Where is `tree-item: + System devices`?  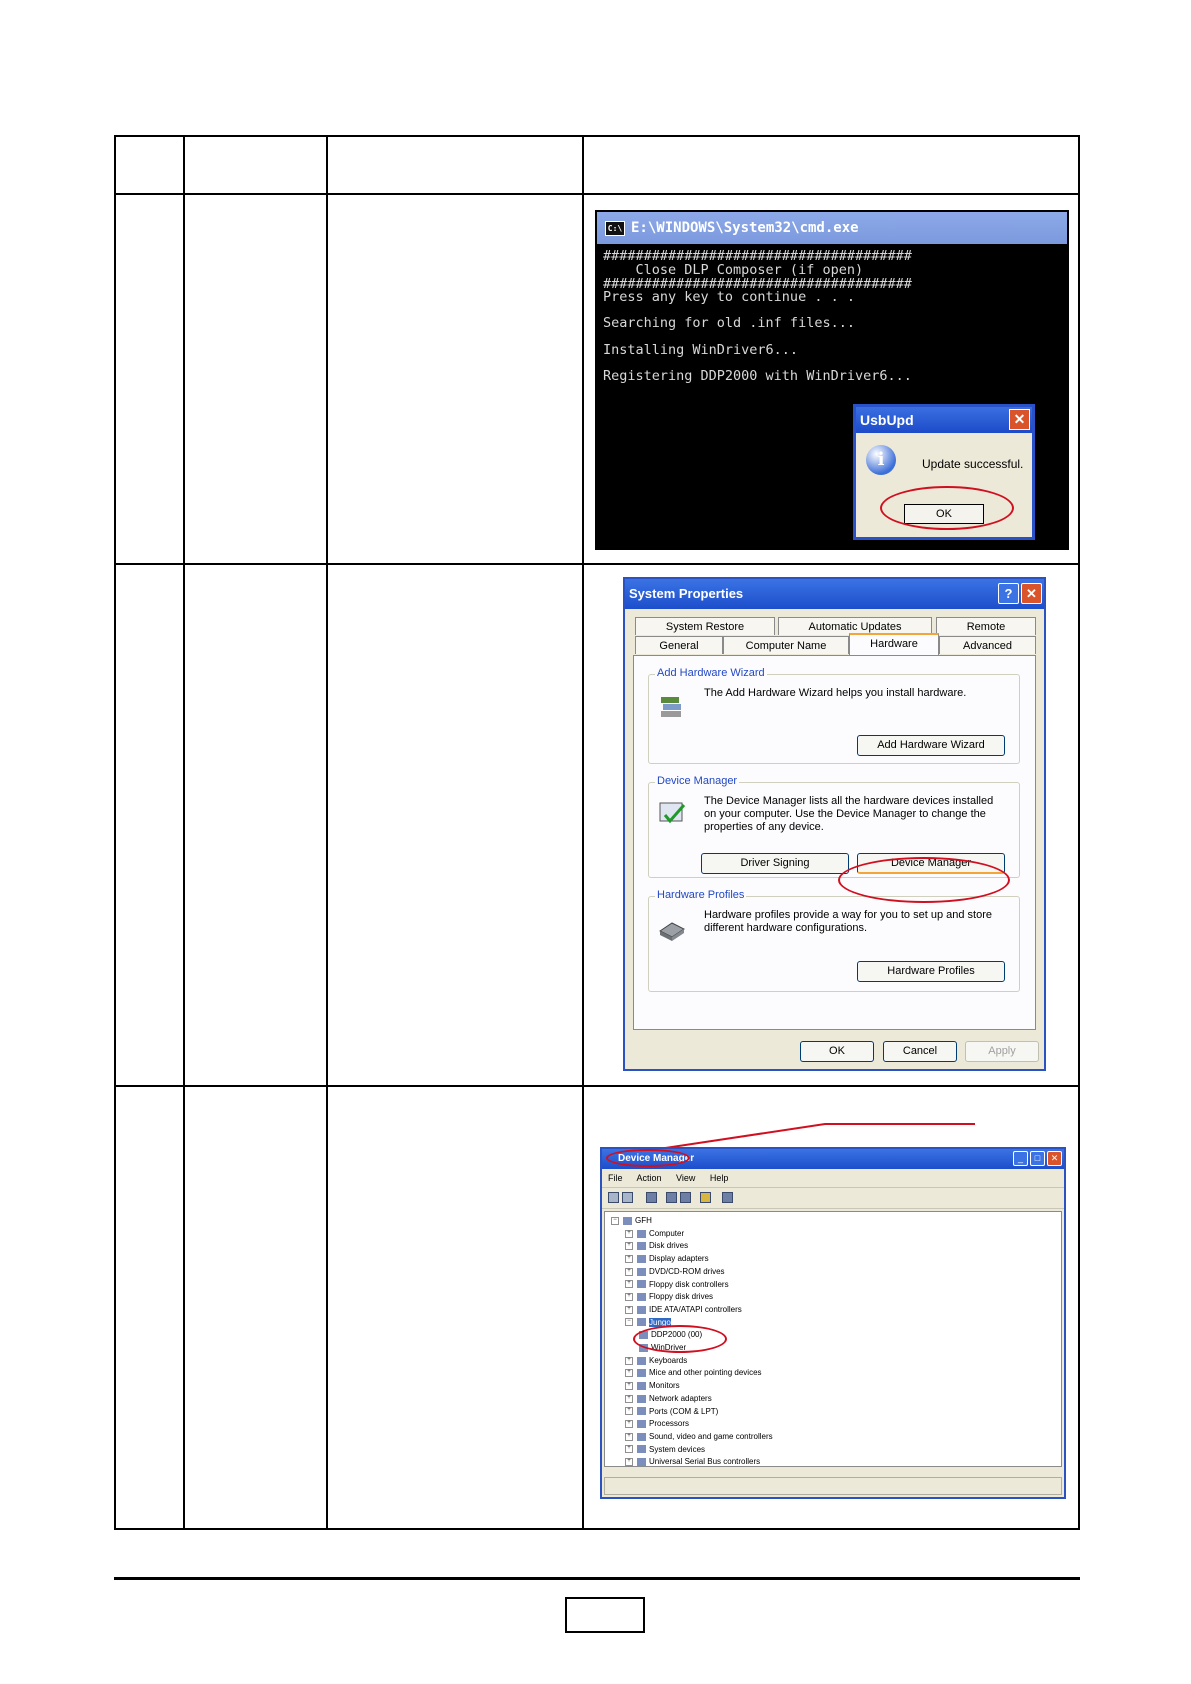
tree-item: + System devices is located at coordinates (665, 1450).